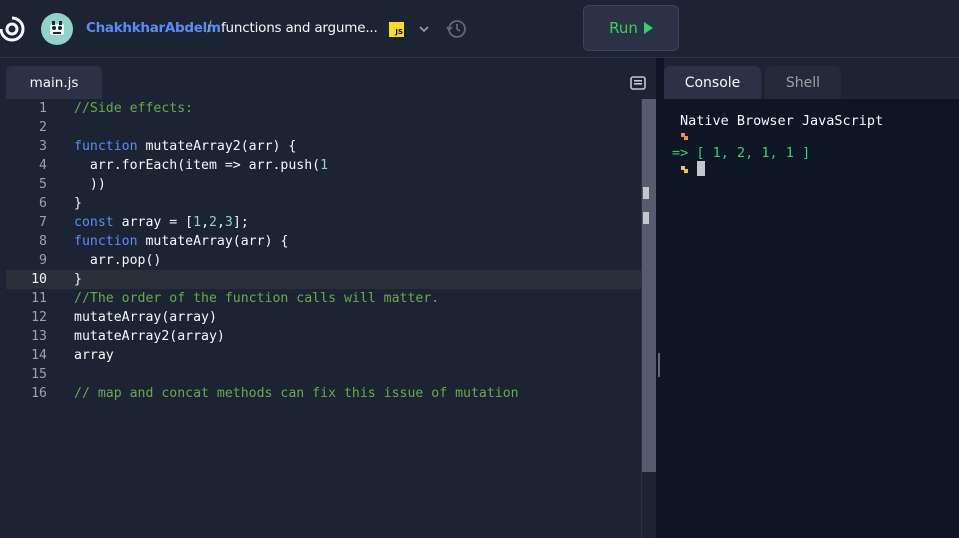  Describe the element at coordinates (638, 83) in the screenshot. I see `panel-layout-icon` at that location.